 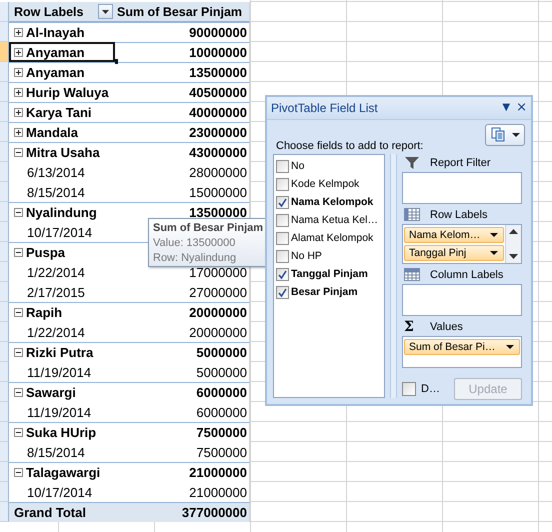 What do you see at coordinates (505, 135) in the screenshot?
I see `layout-button` at bounding box center [505, 135].